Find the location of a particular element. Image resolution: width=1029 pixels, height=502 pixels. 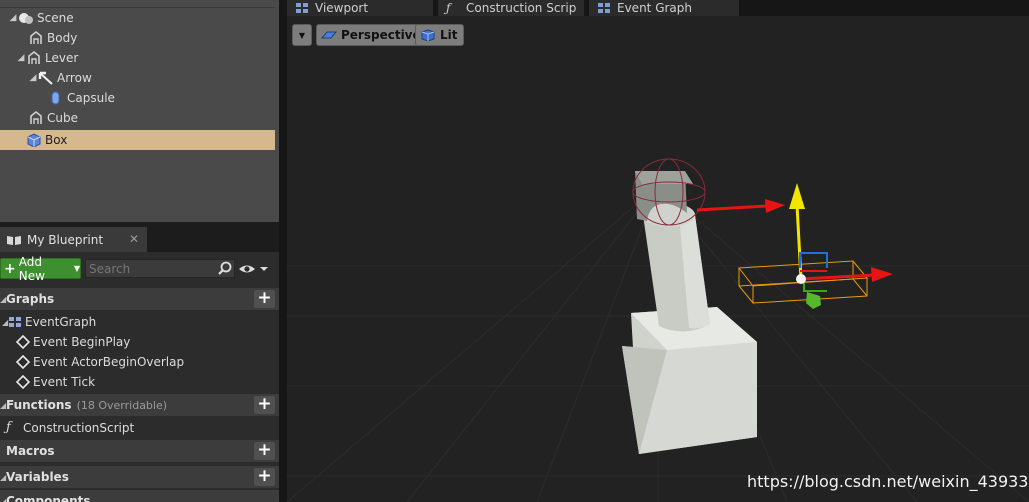

tree-item-label: Cube is located at coordinates (62, 118).